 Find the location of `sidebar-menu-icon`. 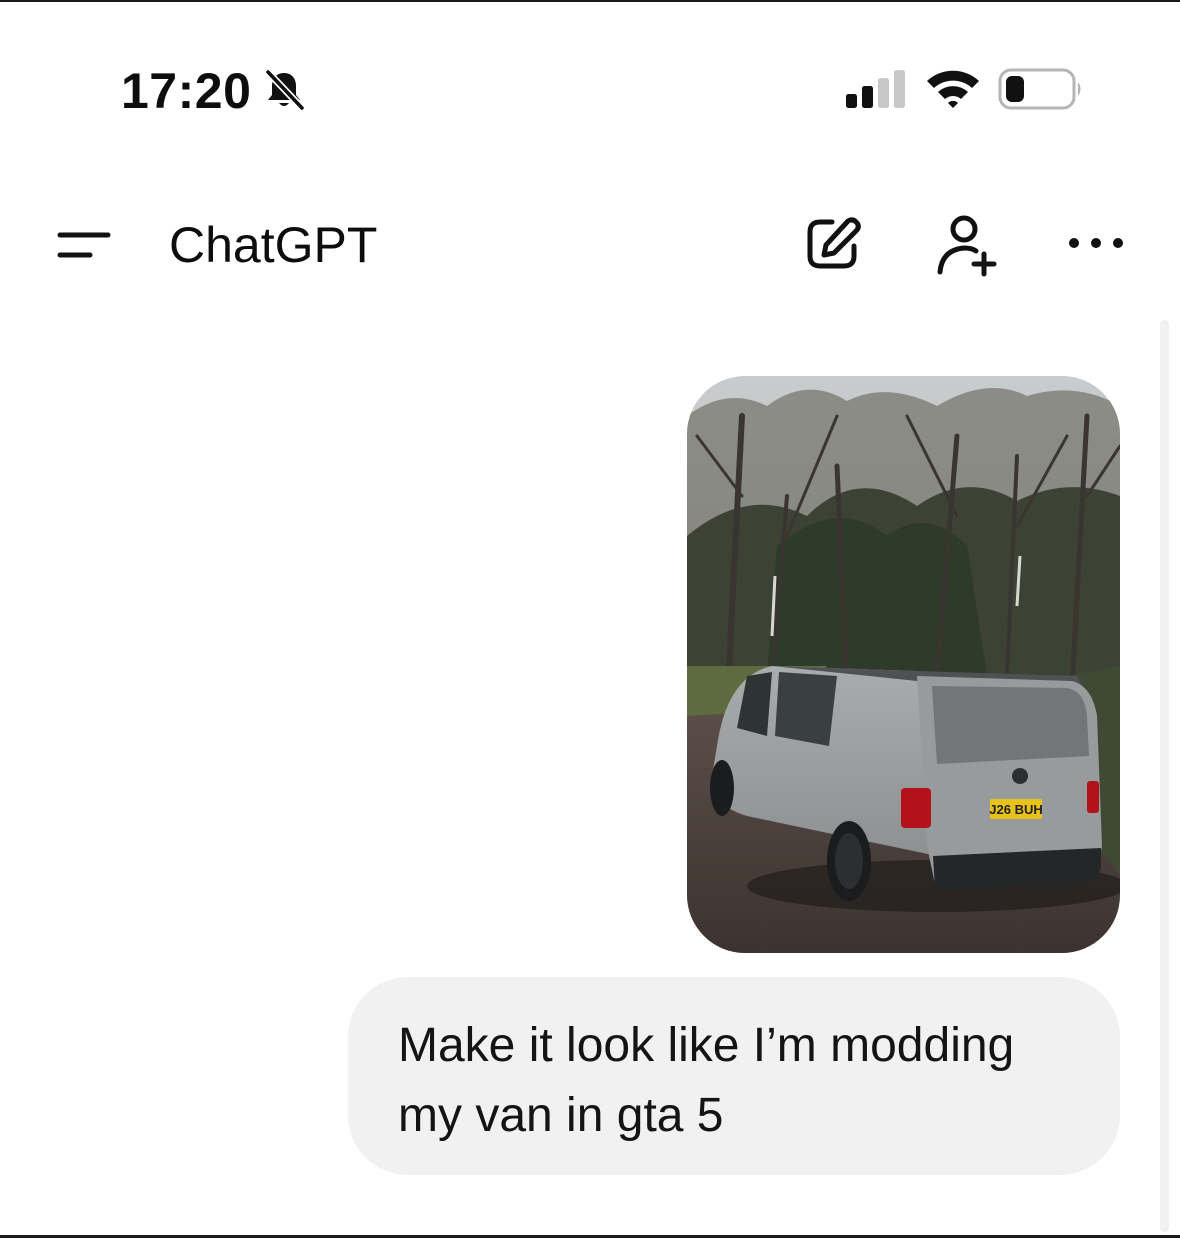

sidebar-menu-icon is located at coordinates (85, 245).